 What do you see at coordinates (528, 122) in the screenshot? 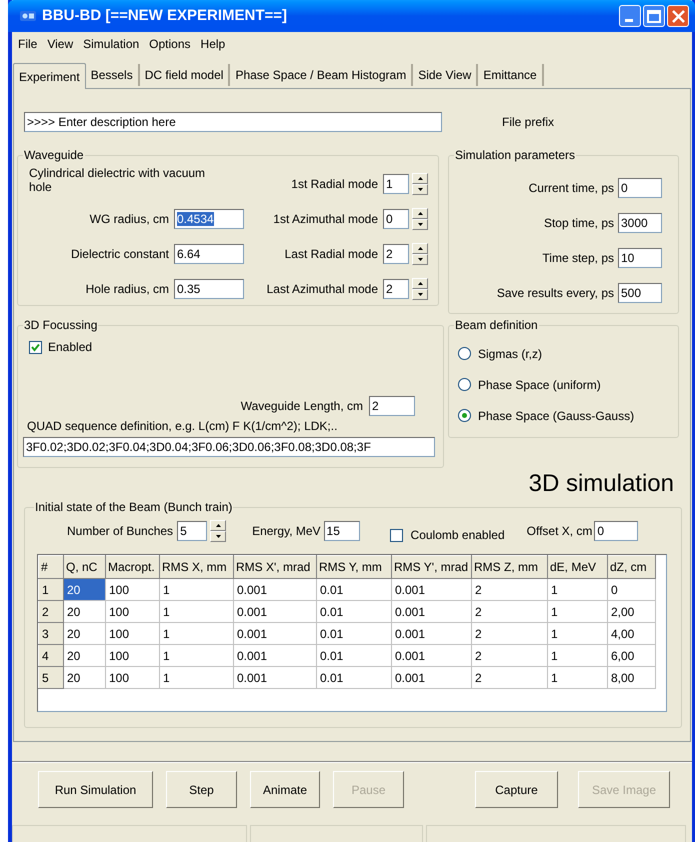
I see `field-label: File prefix` at bounding box center [528, 122].